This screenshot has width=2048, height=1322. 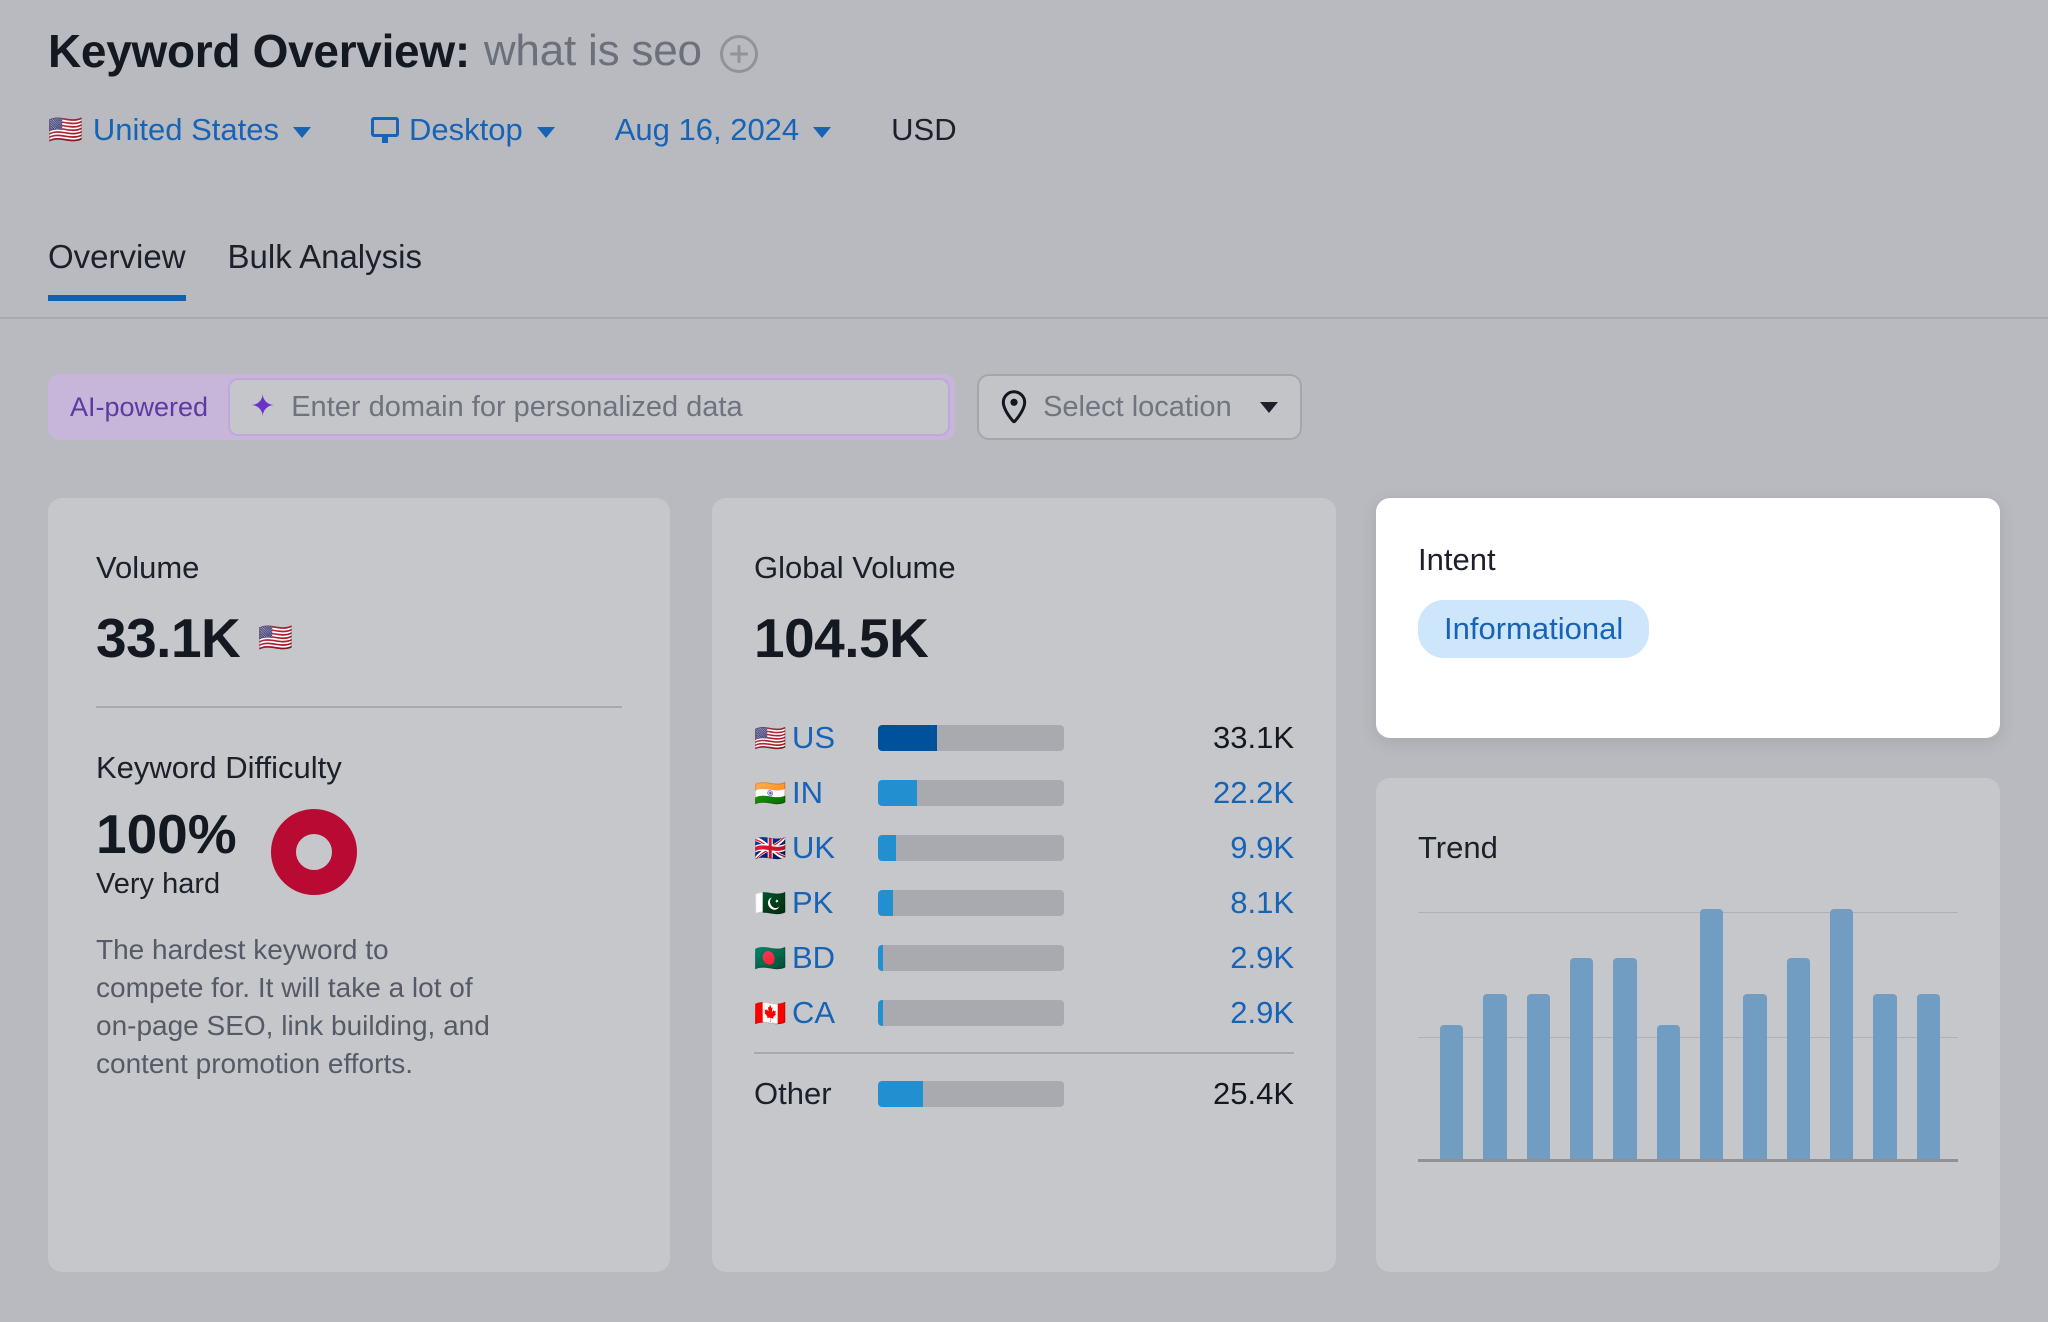 What do you see at coordinates (1253, 1093) in the screenshot?
I see `other-value: 25.4K` at bounding box center [1253, 1093].